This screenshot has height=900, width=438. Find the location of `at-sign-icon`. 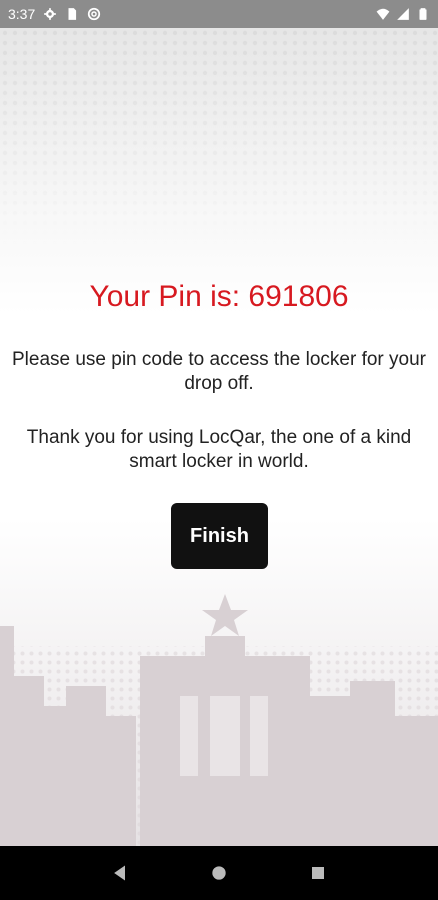

at-sign-icon is located at coordinates (94, 14).